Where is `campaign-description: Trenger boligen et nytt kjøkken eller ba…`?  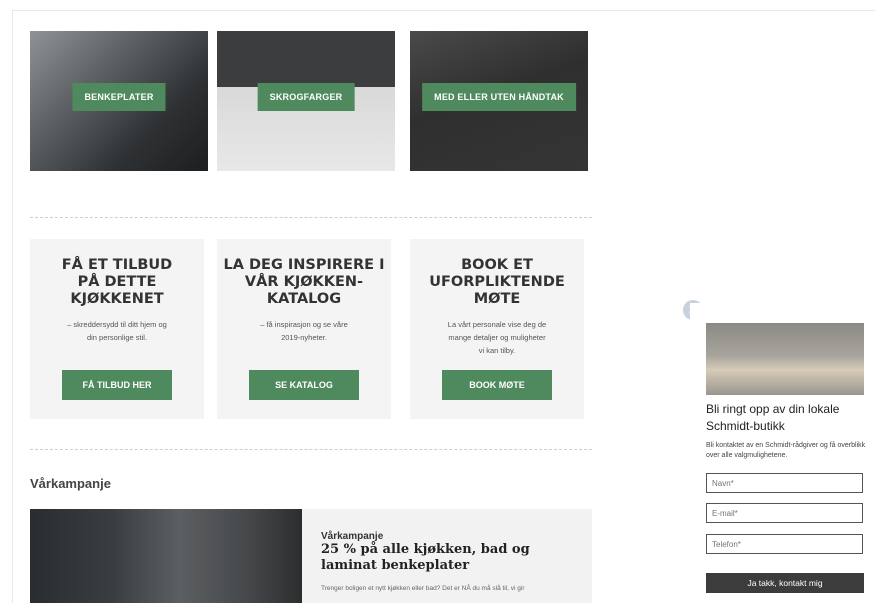
campaign-description: Trenger boligen et nytt kjøkken eller ba… is located at coordinates (423, 588).